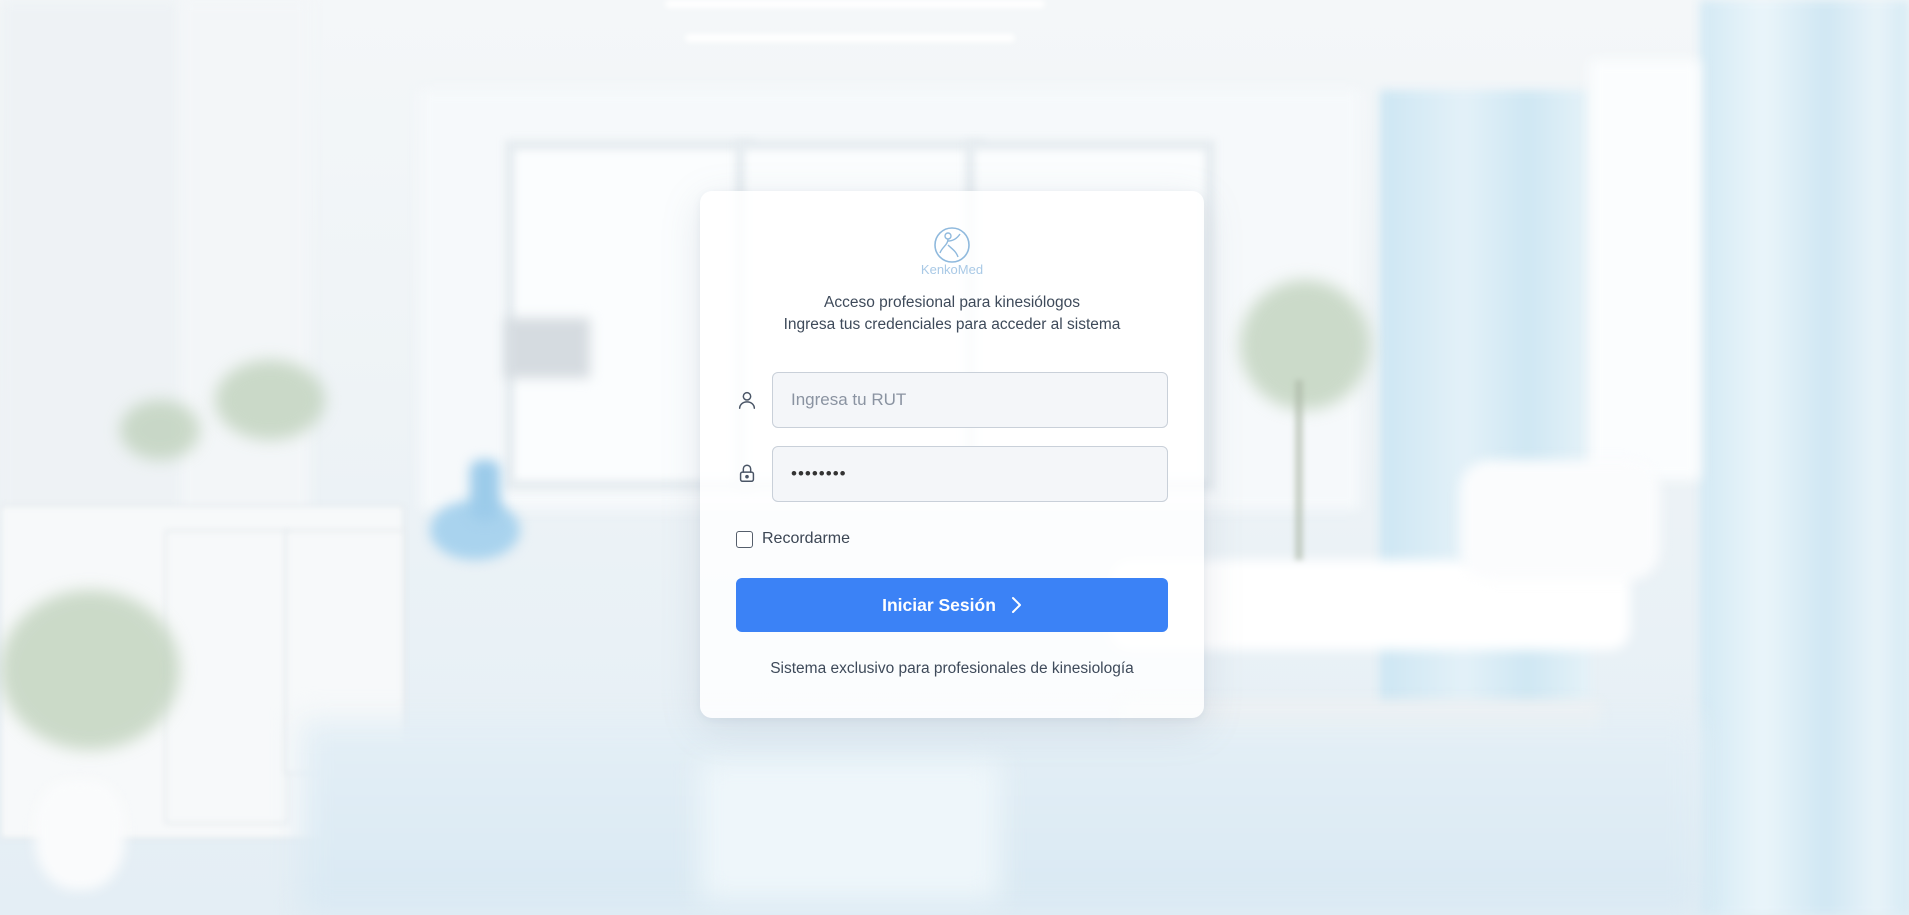  Describe the element at coordinates (744, 539) in the screenshot. I see `remember-checkbox` at that location.